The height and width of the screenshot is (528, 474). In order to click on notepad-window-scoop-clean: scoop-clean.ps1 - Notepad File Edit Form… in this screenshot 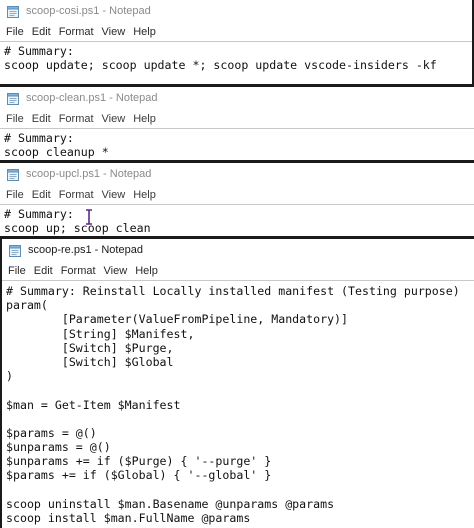, I will do `click(237, 122)`.